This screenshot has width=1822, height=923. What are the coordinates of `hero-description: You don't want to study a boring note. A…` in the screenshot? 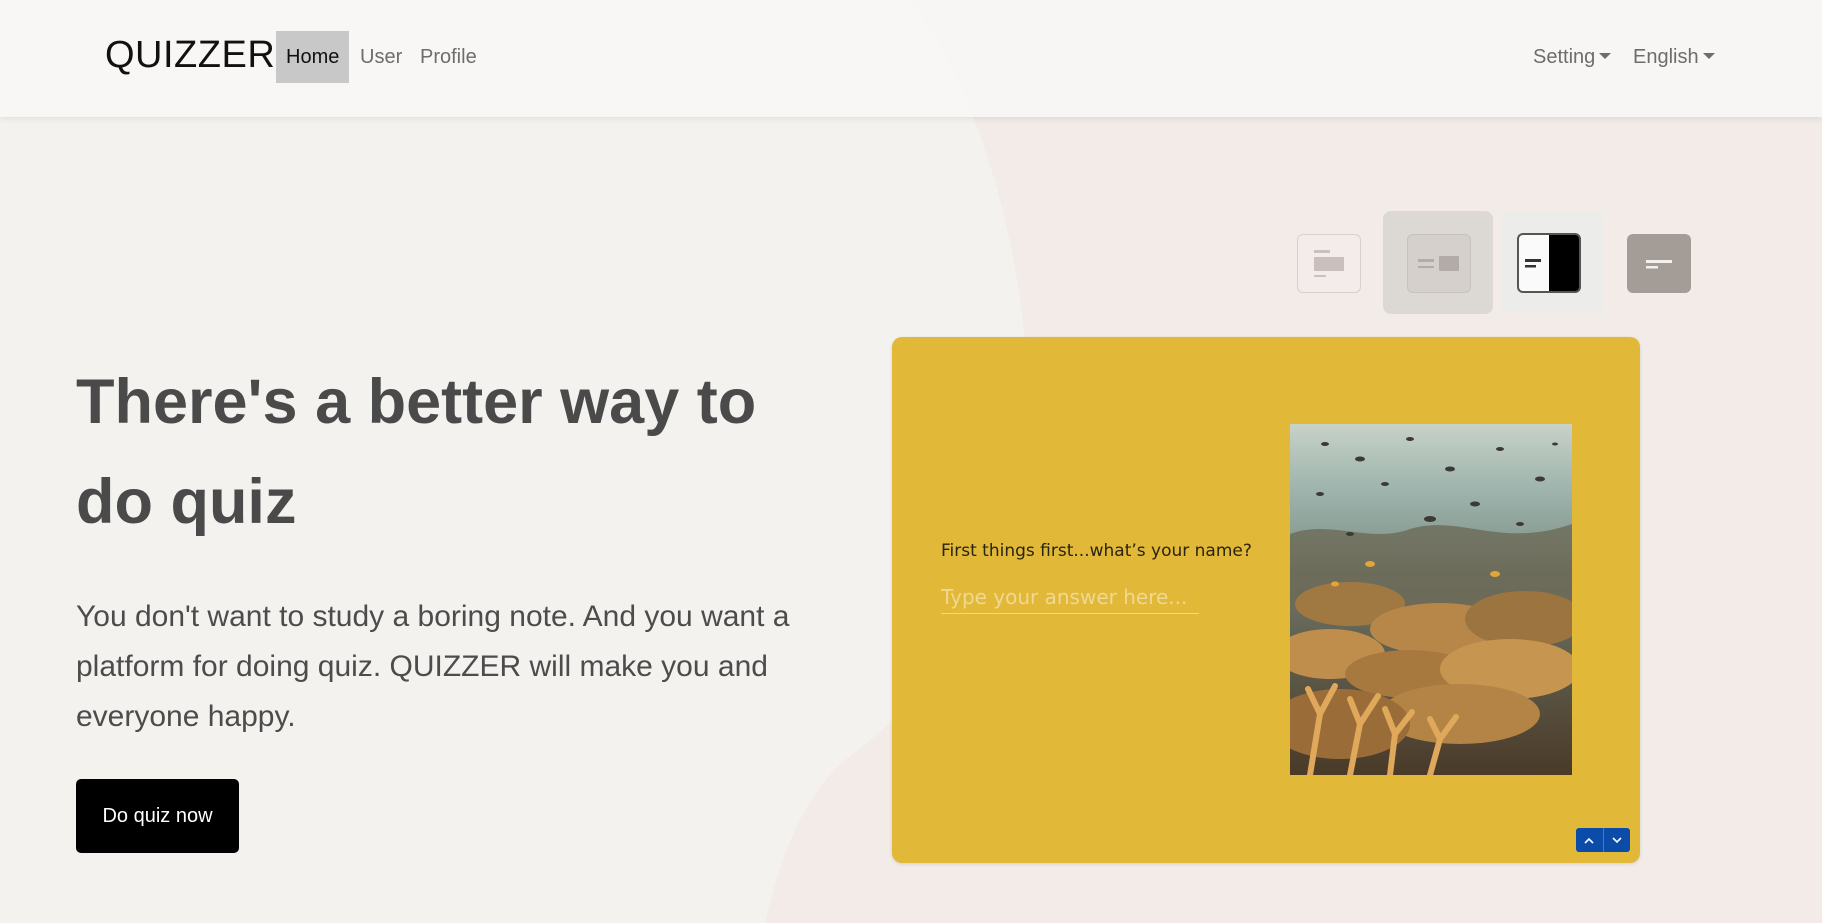 It's located at (433, 666).